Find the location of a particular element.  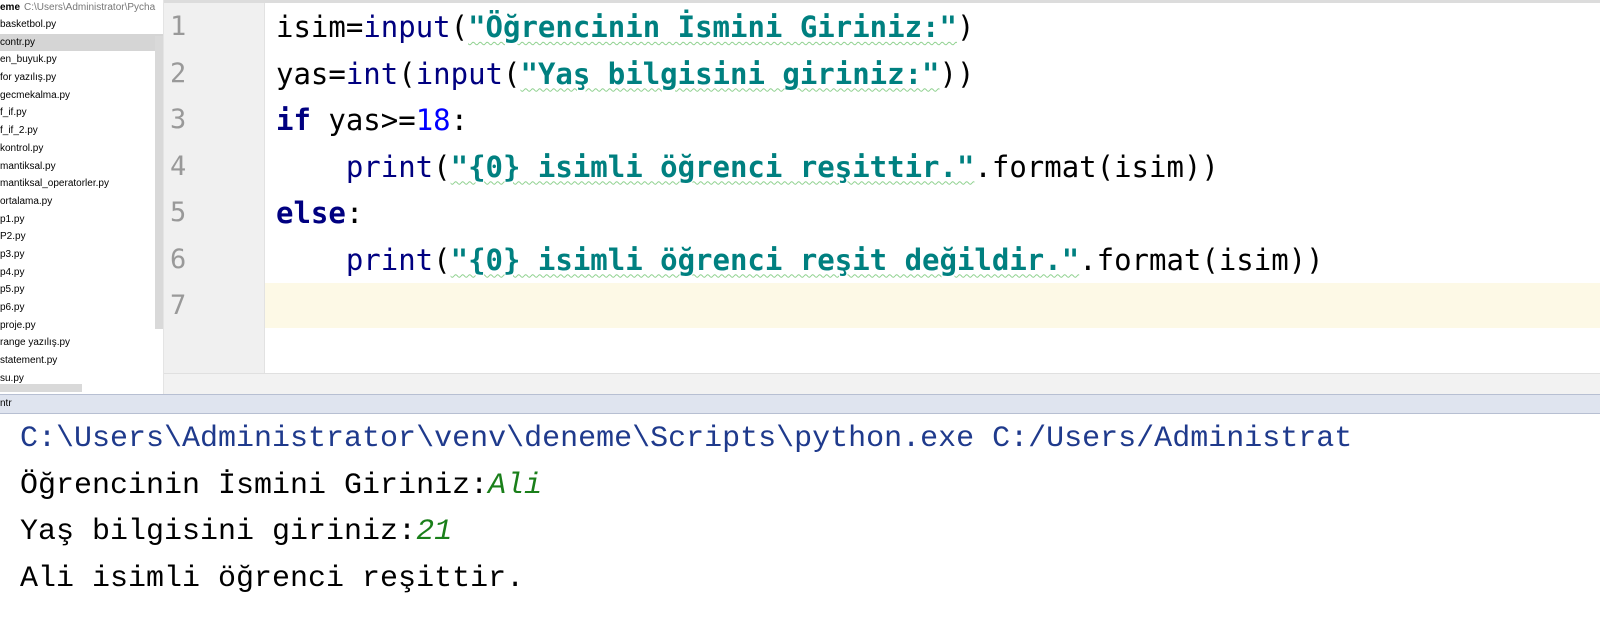

console-line: Öğrencinin İsmini Giriniz:Ali is located at coordinates (281, 486).